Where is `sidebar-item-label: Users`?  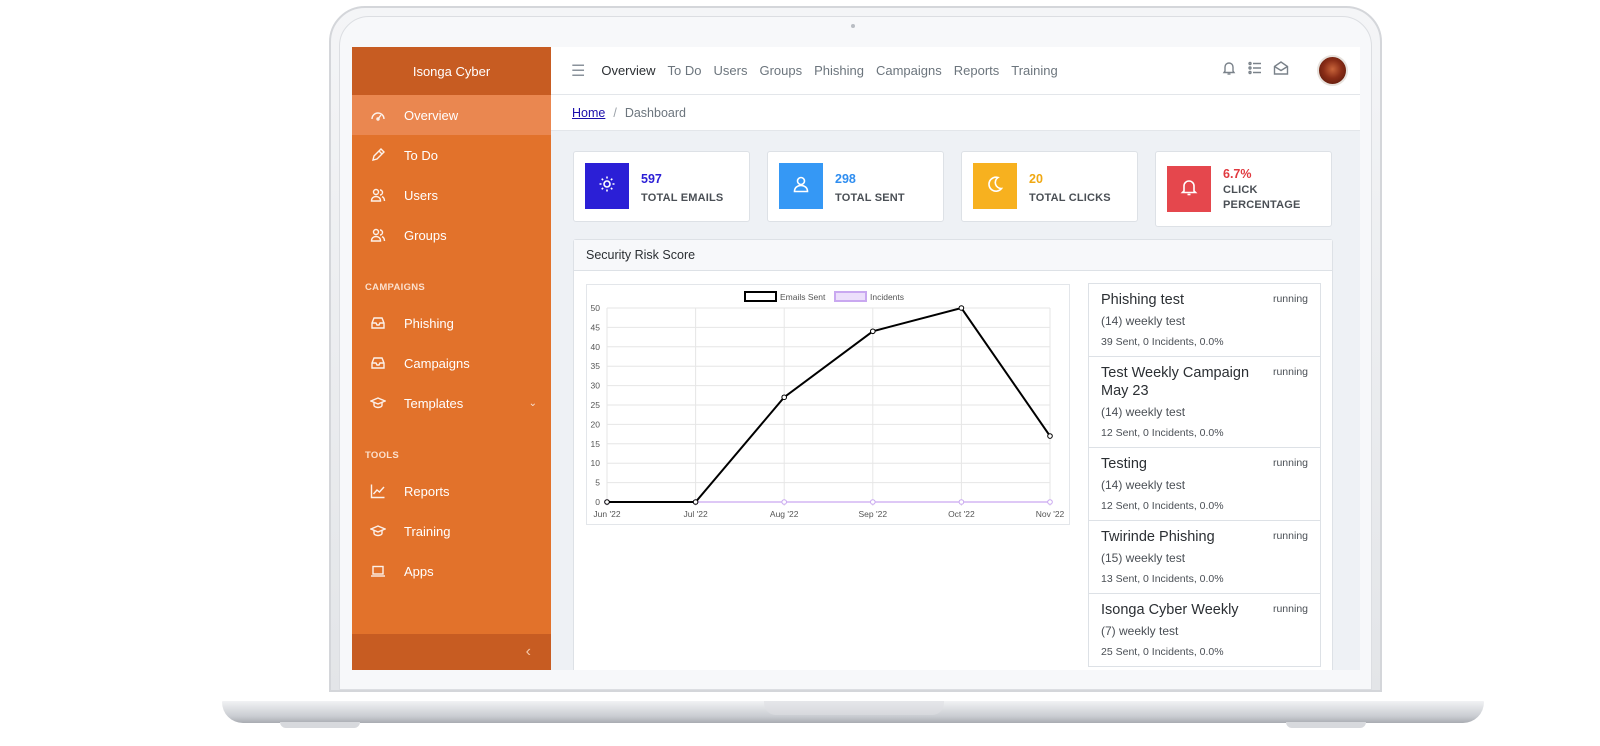 sidebar-item-label: Users is located at coordinates (421, 195).